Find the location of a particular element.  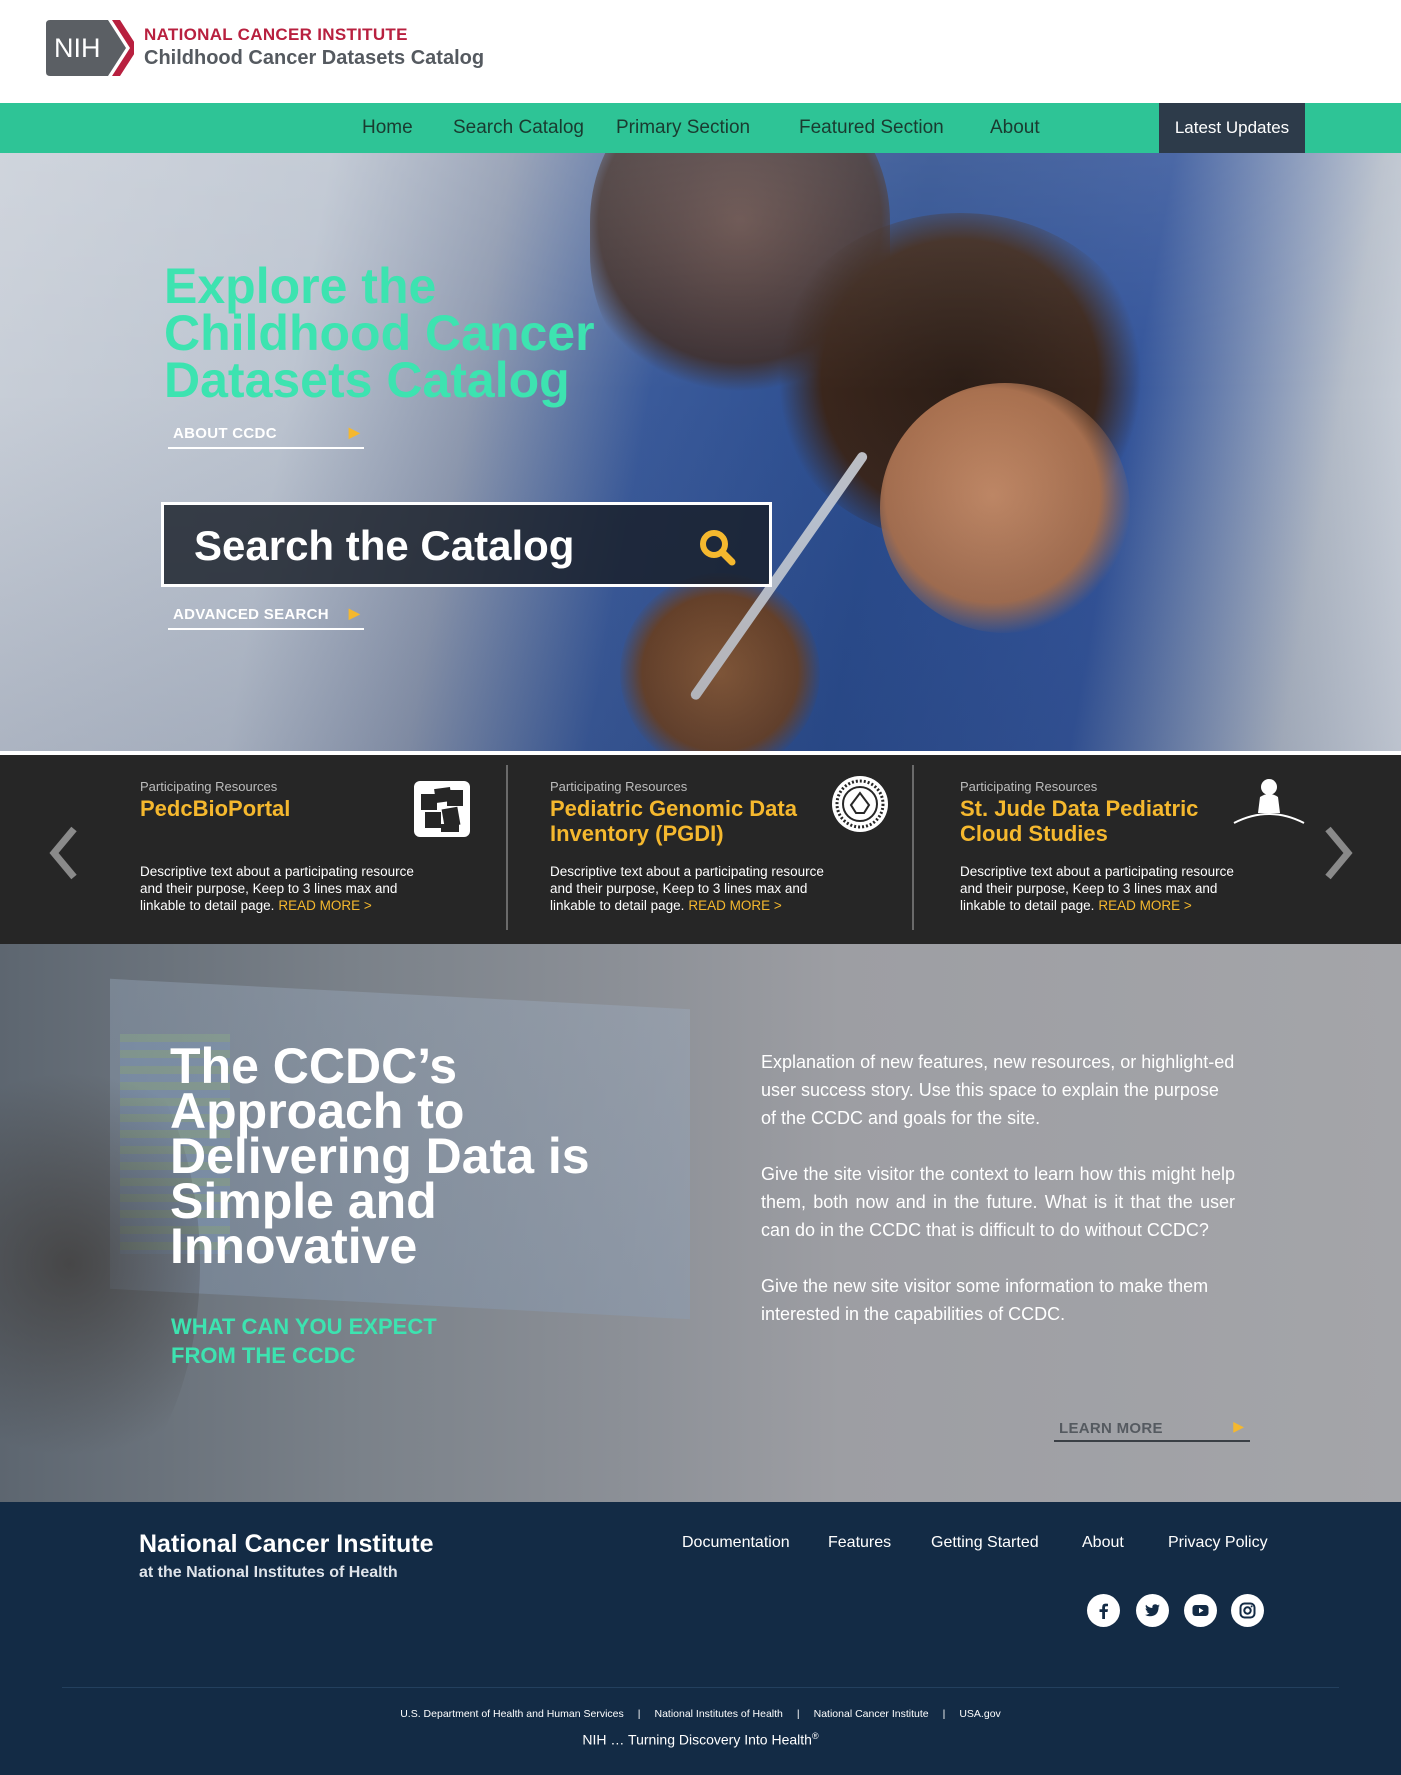

footer-link-features: Features is located at coordinates (859, 1543).